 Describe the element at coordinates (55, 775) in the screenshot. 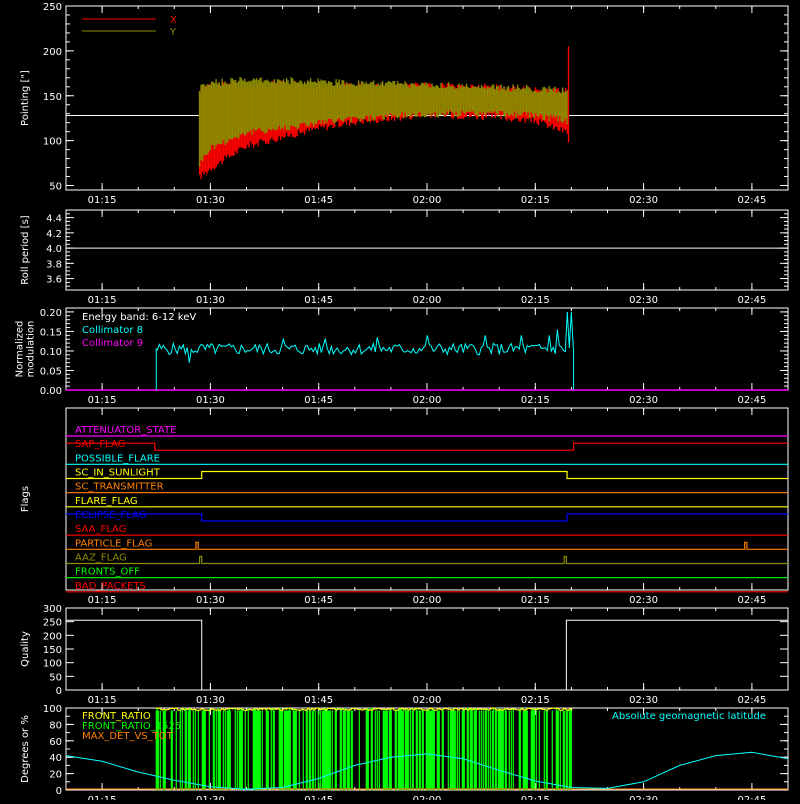

I see `y-tick-label: 20` at that location.